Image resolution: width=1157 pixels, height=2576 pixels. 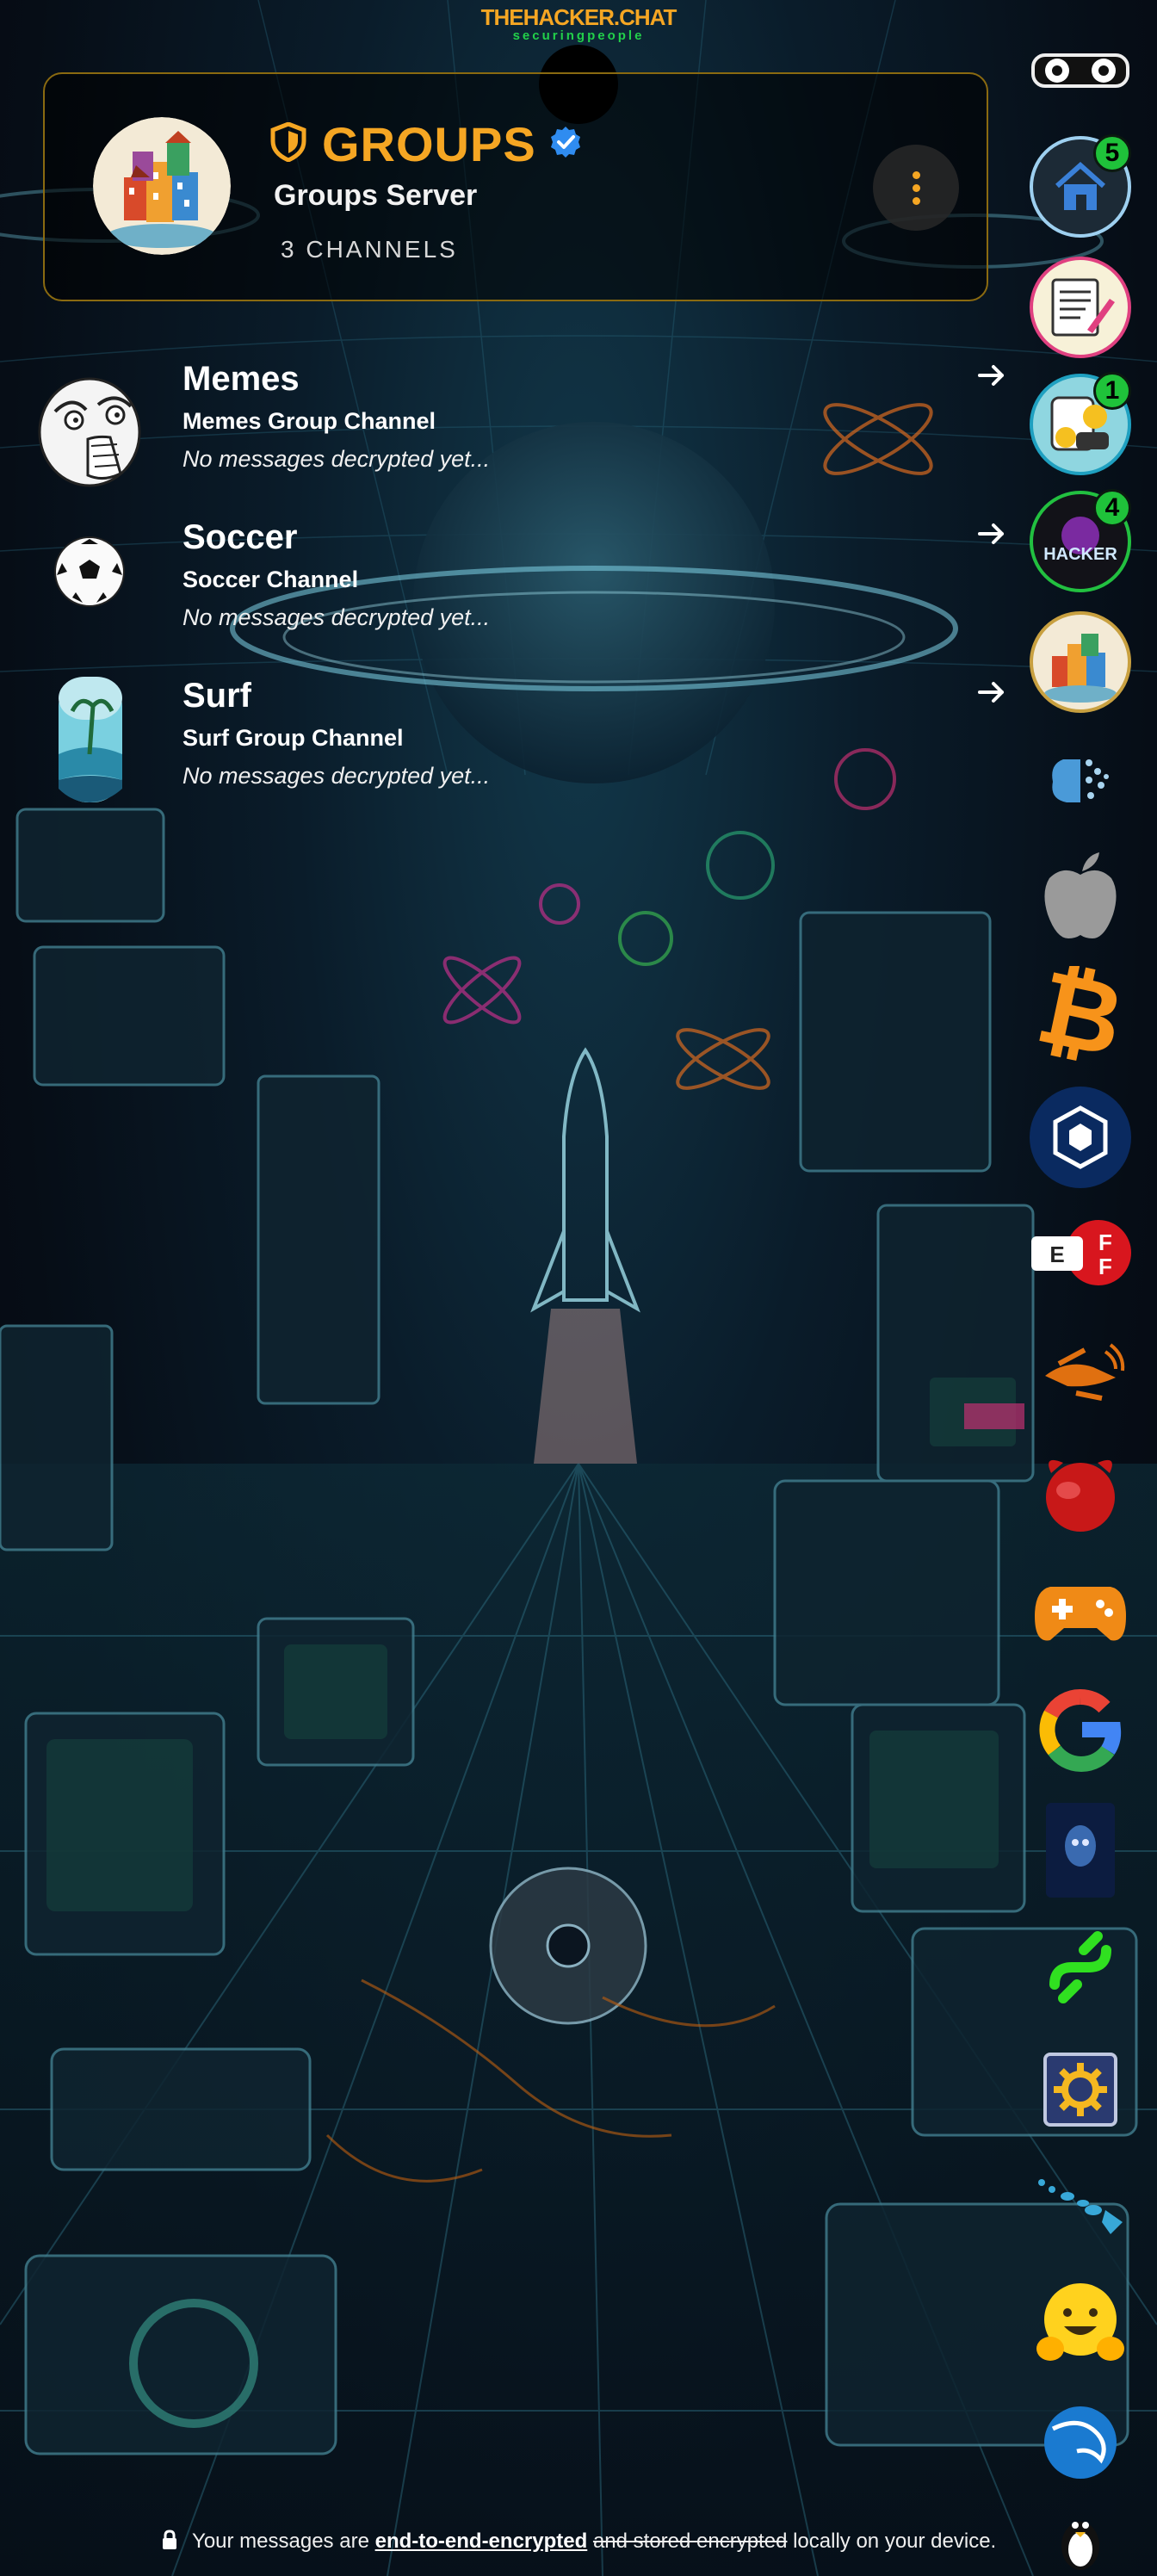 I want to click on server-menu-button, so click(x=916, y=188).